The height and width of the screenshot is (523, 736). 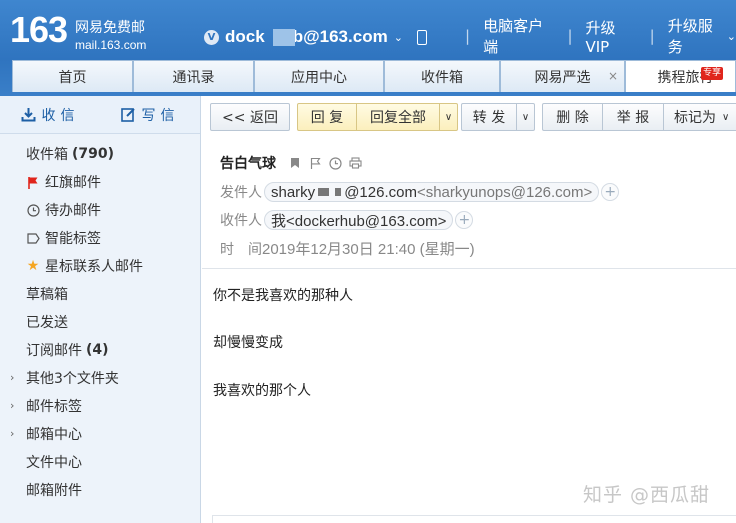 I want to click on reply-all-button: 回复全部, so click(x=398, y=117).